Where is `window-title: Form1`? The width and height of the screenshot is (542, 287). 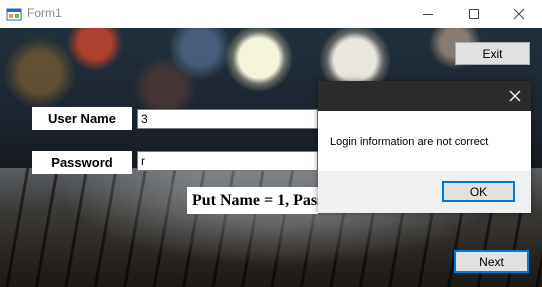
window-title: Form1 is located at coordinates (44, 13).